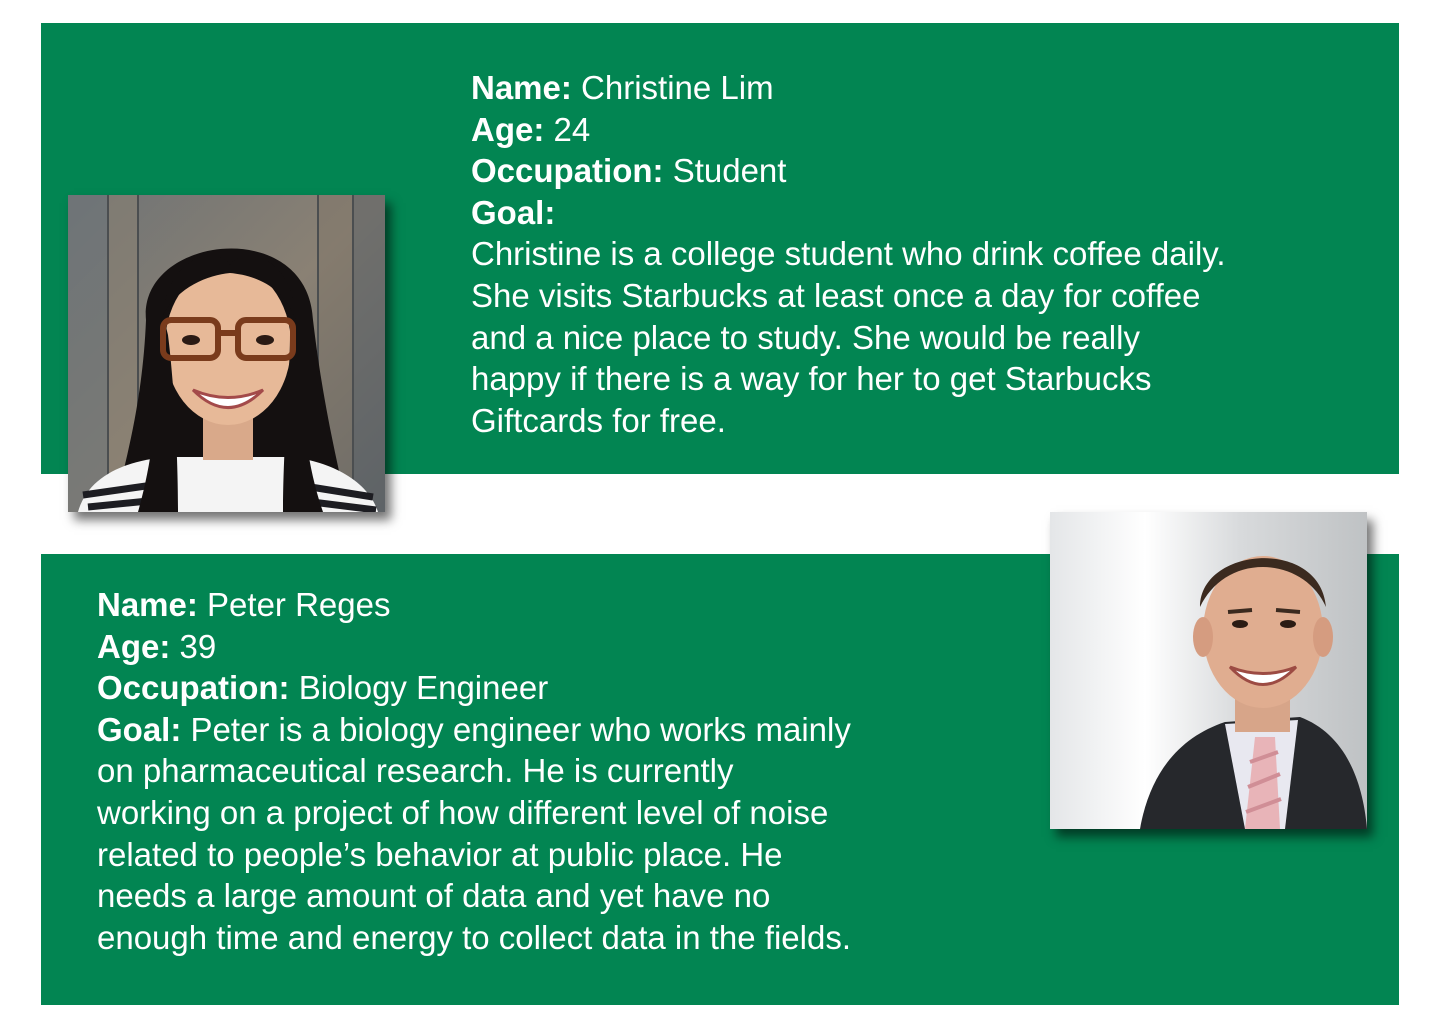 This screenshot has width=1440, height=1024. I want to click on name-value: Peter Reges, so click(299, 604).